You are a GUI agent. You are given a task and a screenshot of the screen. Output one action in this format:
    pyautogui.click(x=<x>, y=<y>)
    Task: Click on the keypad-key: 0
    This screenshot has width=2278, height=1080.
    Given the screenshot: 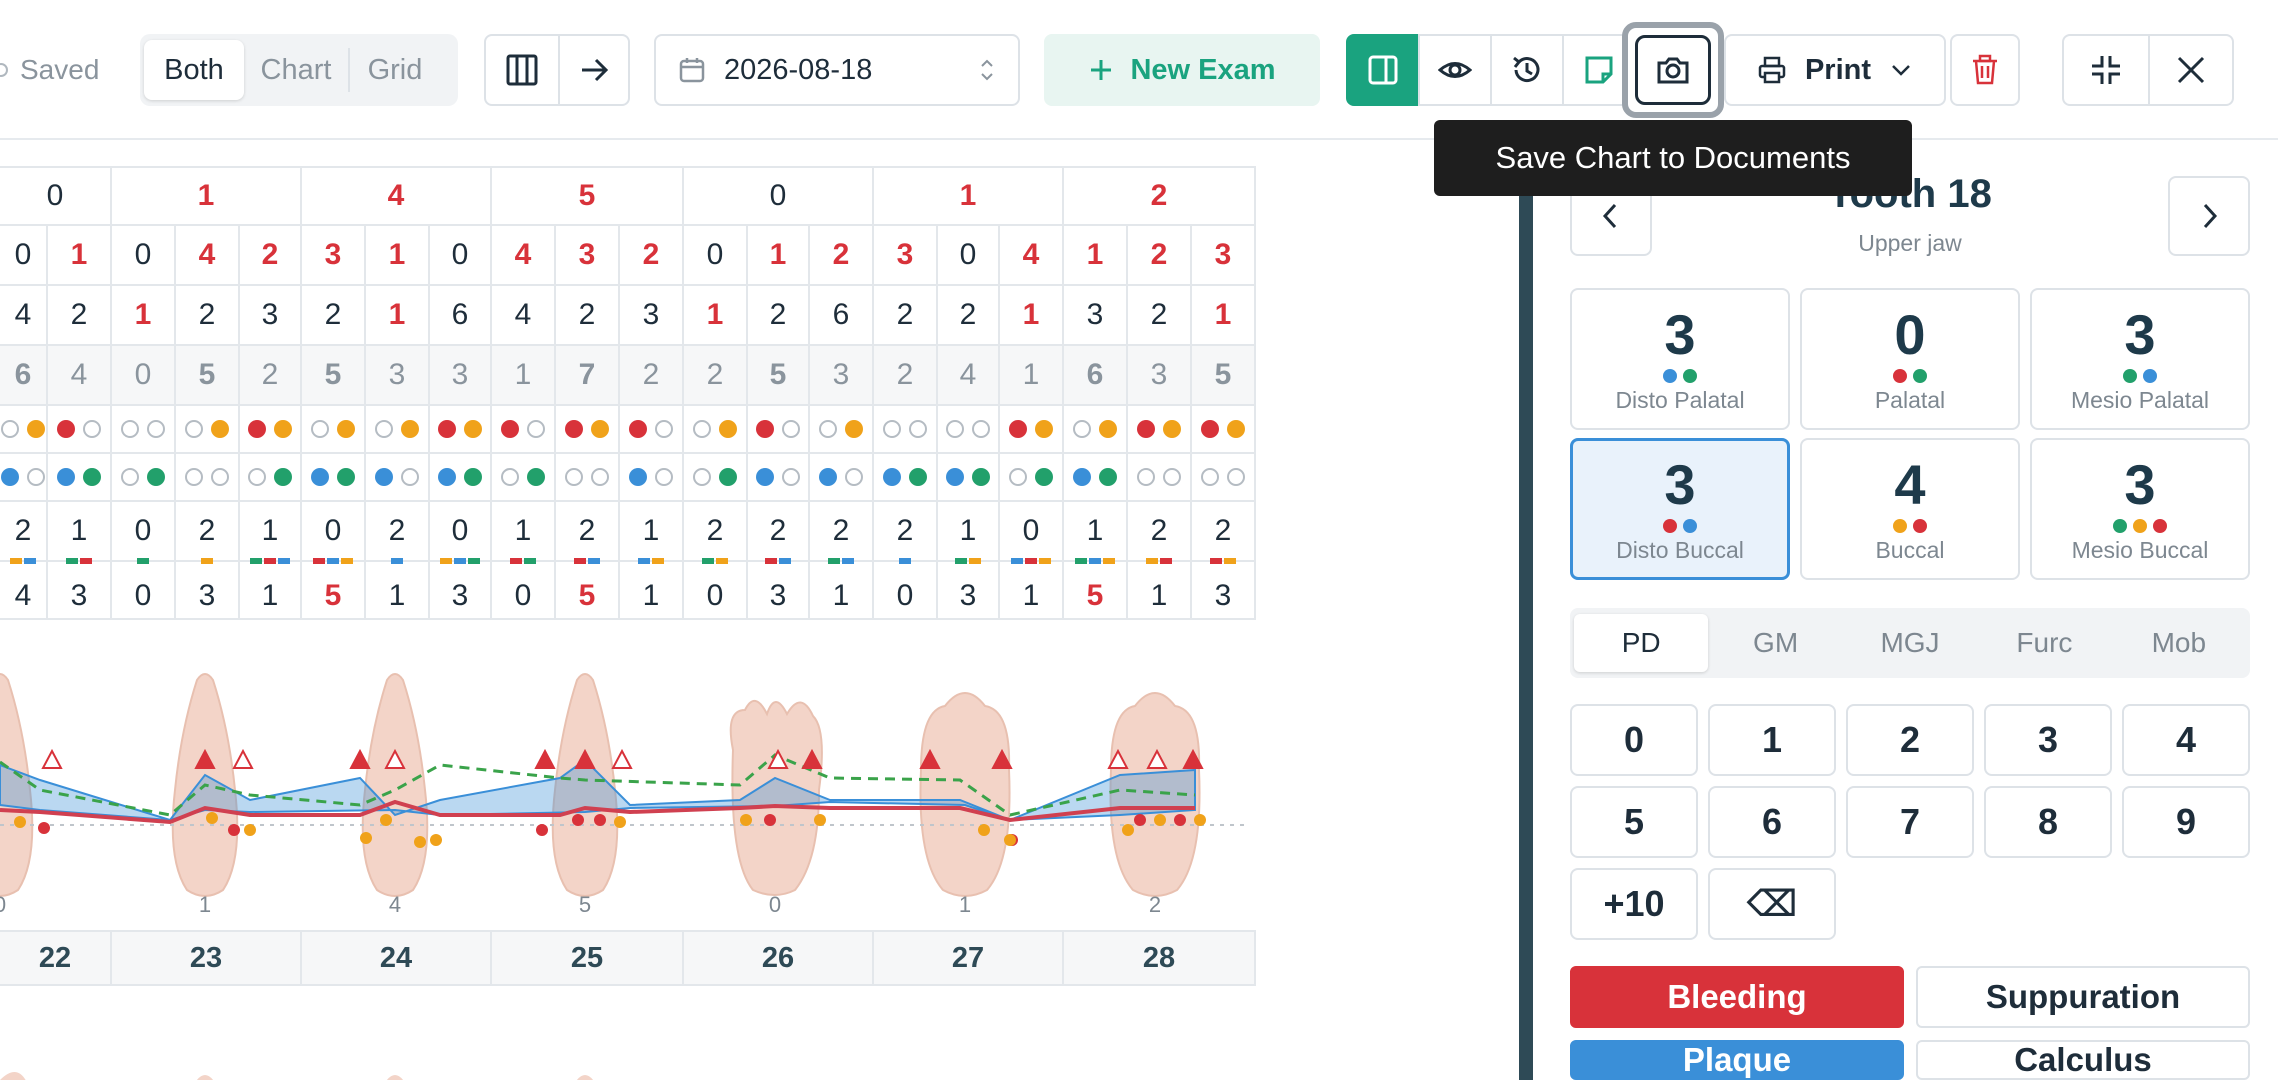 What is the action you would take?
    pyautogui.click(x=1634, y=740)
    